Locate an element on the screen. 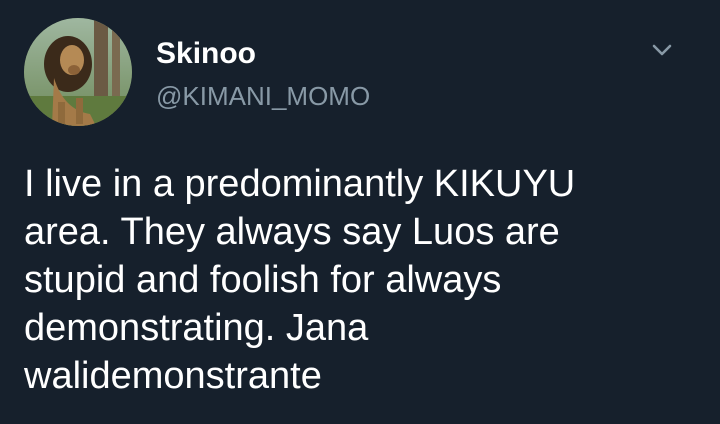  tweet-line: area. They always say Luos are is located at coordinates (292, 232).